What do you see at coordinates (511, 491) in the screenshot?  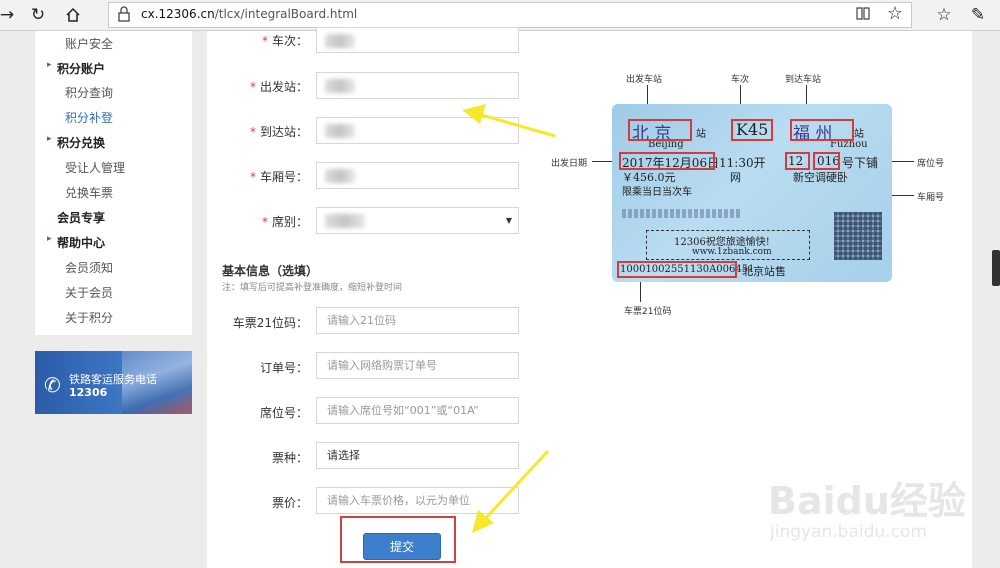 I see `yellow-arrow-to-submit` at bounding box center [511, 491].